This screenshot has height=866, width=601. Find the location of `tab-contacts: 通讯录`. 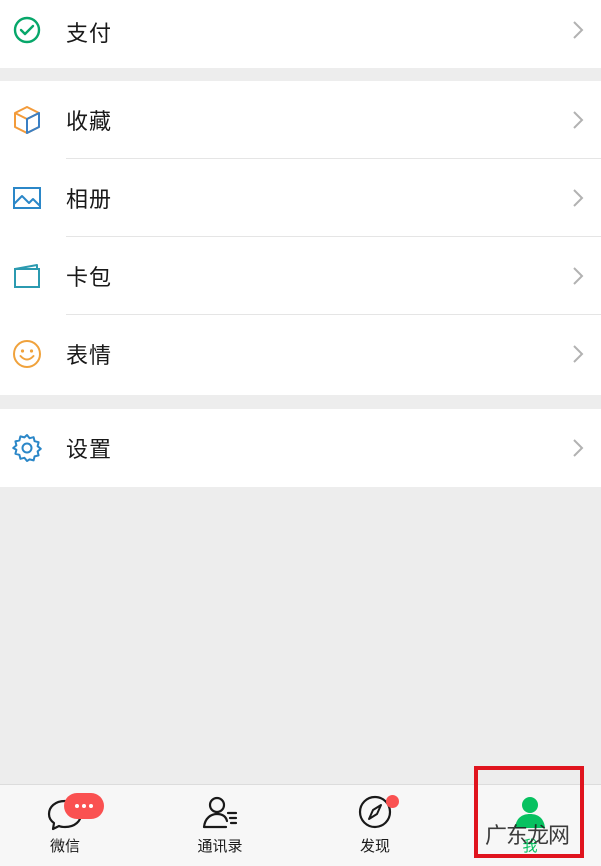

tab-contacts: 通讯录 is located at coordinates (220, 825).